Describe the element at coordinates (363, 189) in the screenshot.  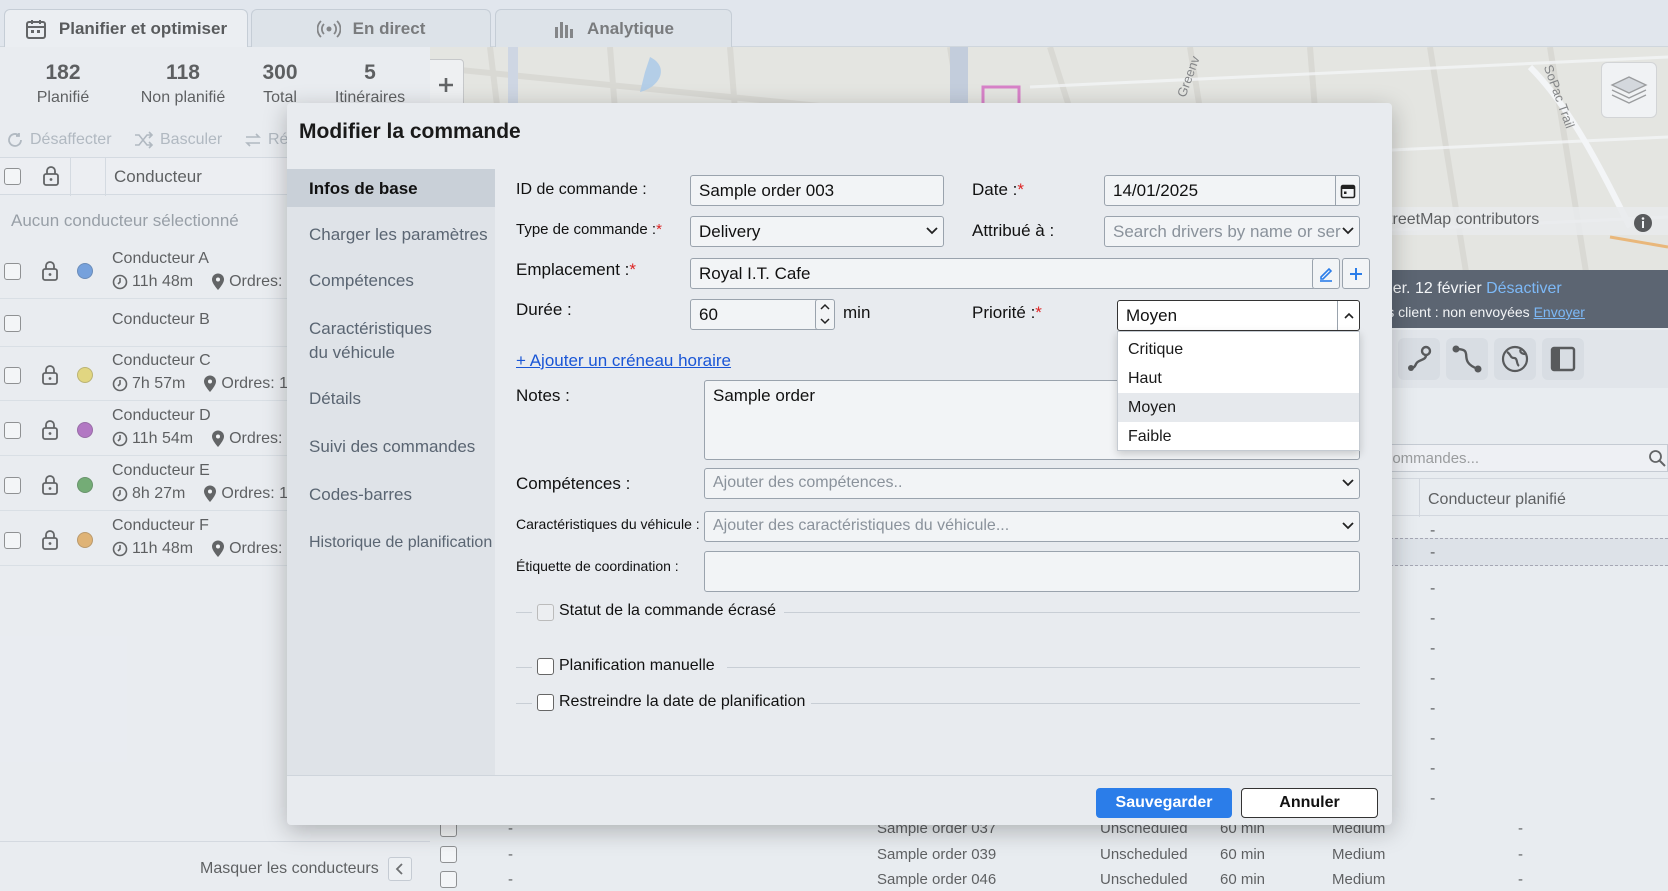
I see `sidebar-item-basic-info: Infos de base` at that location.